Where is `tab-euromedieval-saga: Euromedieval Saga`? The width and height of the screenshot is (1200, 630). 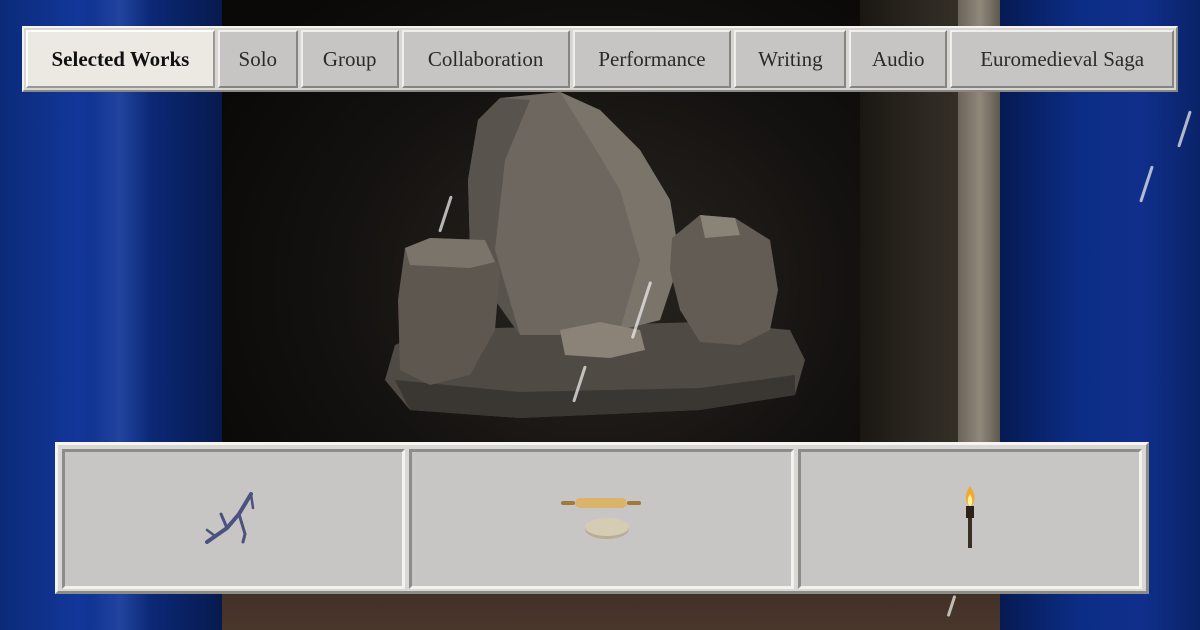 tab-euromedieval-saga: Euromedieval Saga is located at coordinates (1062, 59).